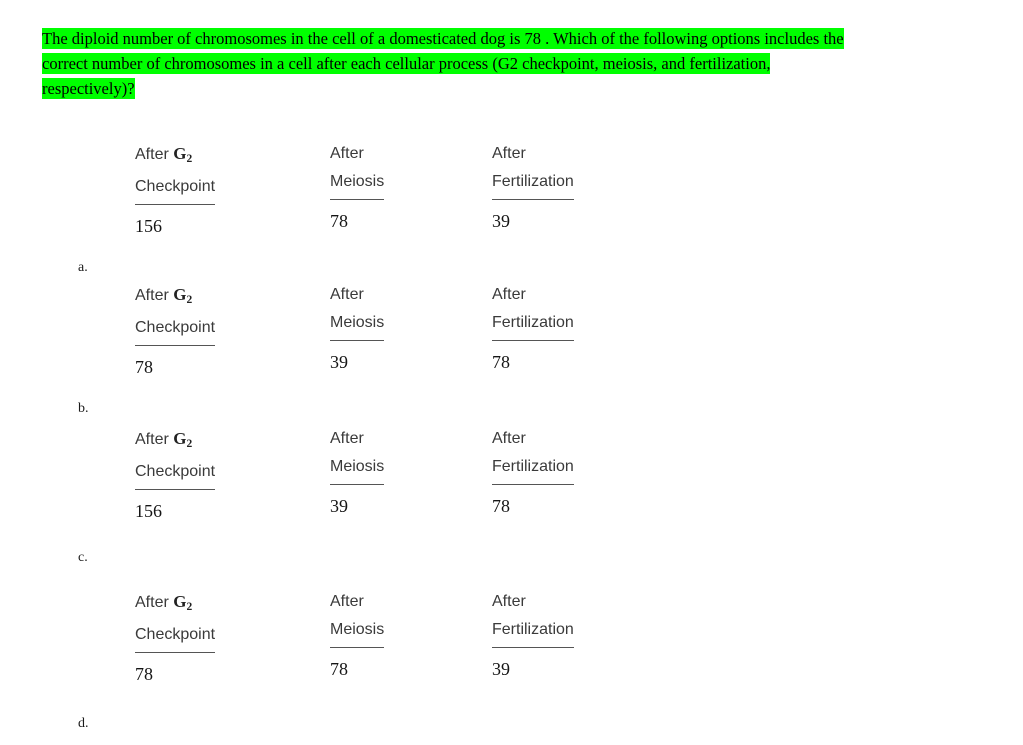  I want to click on option-c-column-g2-checkpoint: After G2 Checkpoint 156, so click(175, 473).